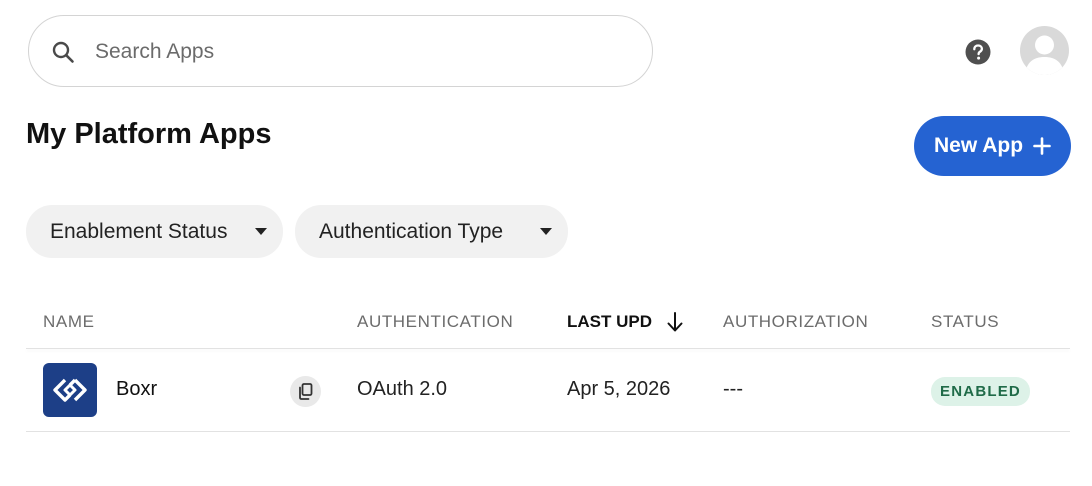 The height and width of the screenshot is (486, 1092). What do you see at coordinates (411, 231) in the screenshot?
I see `filter-label: Authentication Type` at bounding box center [411, 231].